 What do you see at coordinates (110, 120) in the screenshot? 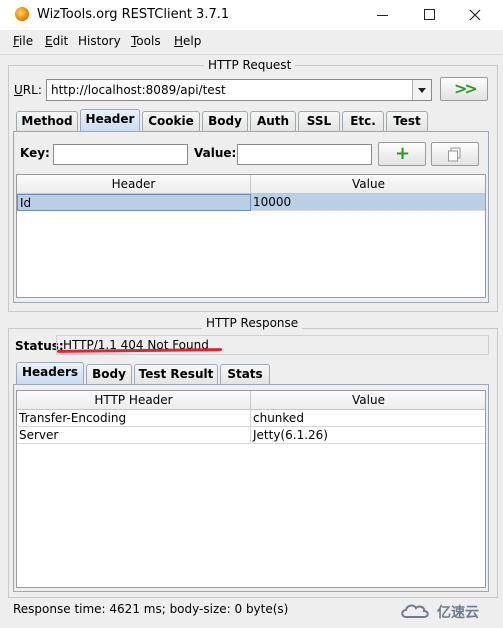
I see `tab-header: Header` at bounding box center [110, 120].